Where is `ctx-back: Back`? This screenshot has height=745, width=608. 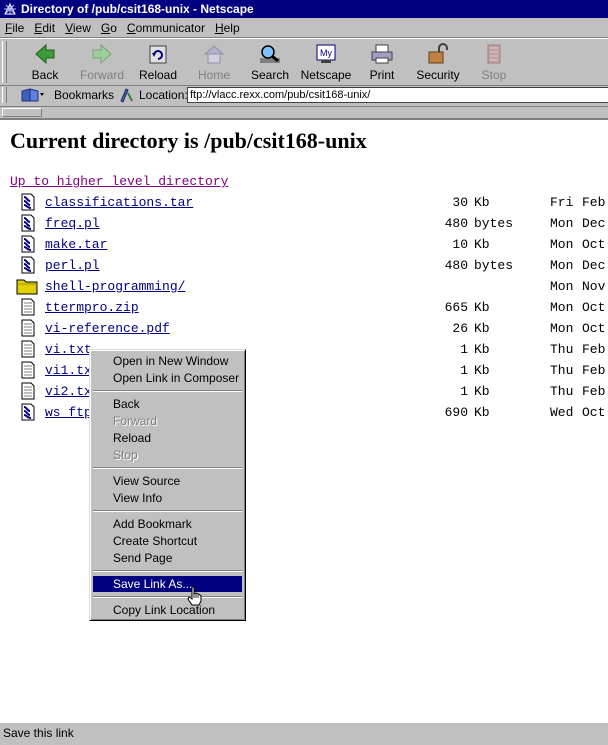
ctx-back: Back is located at coordinates (167, 404).